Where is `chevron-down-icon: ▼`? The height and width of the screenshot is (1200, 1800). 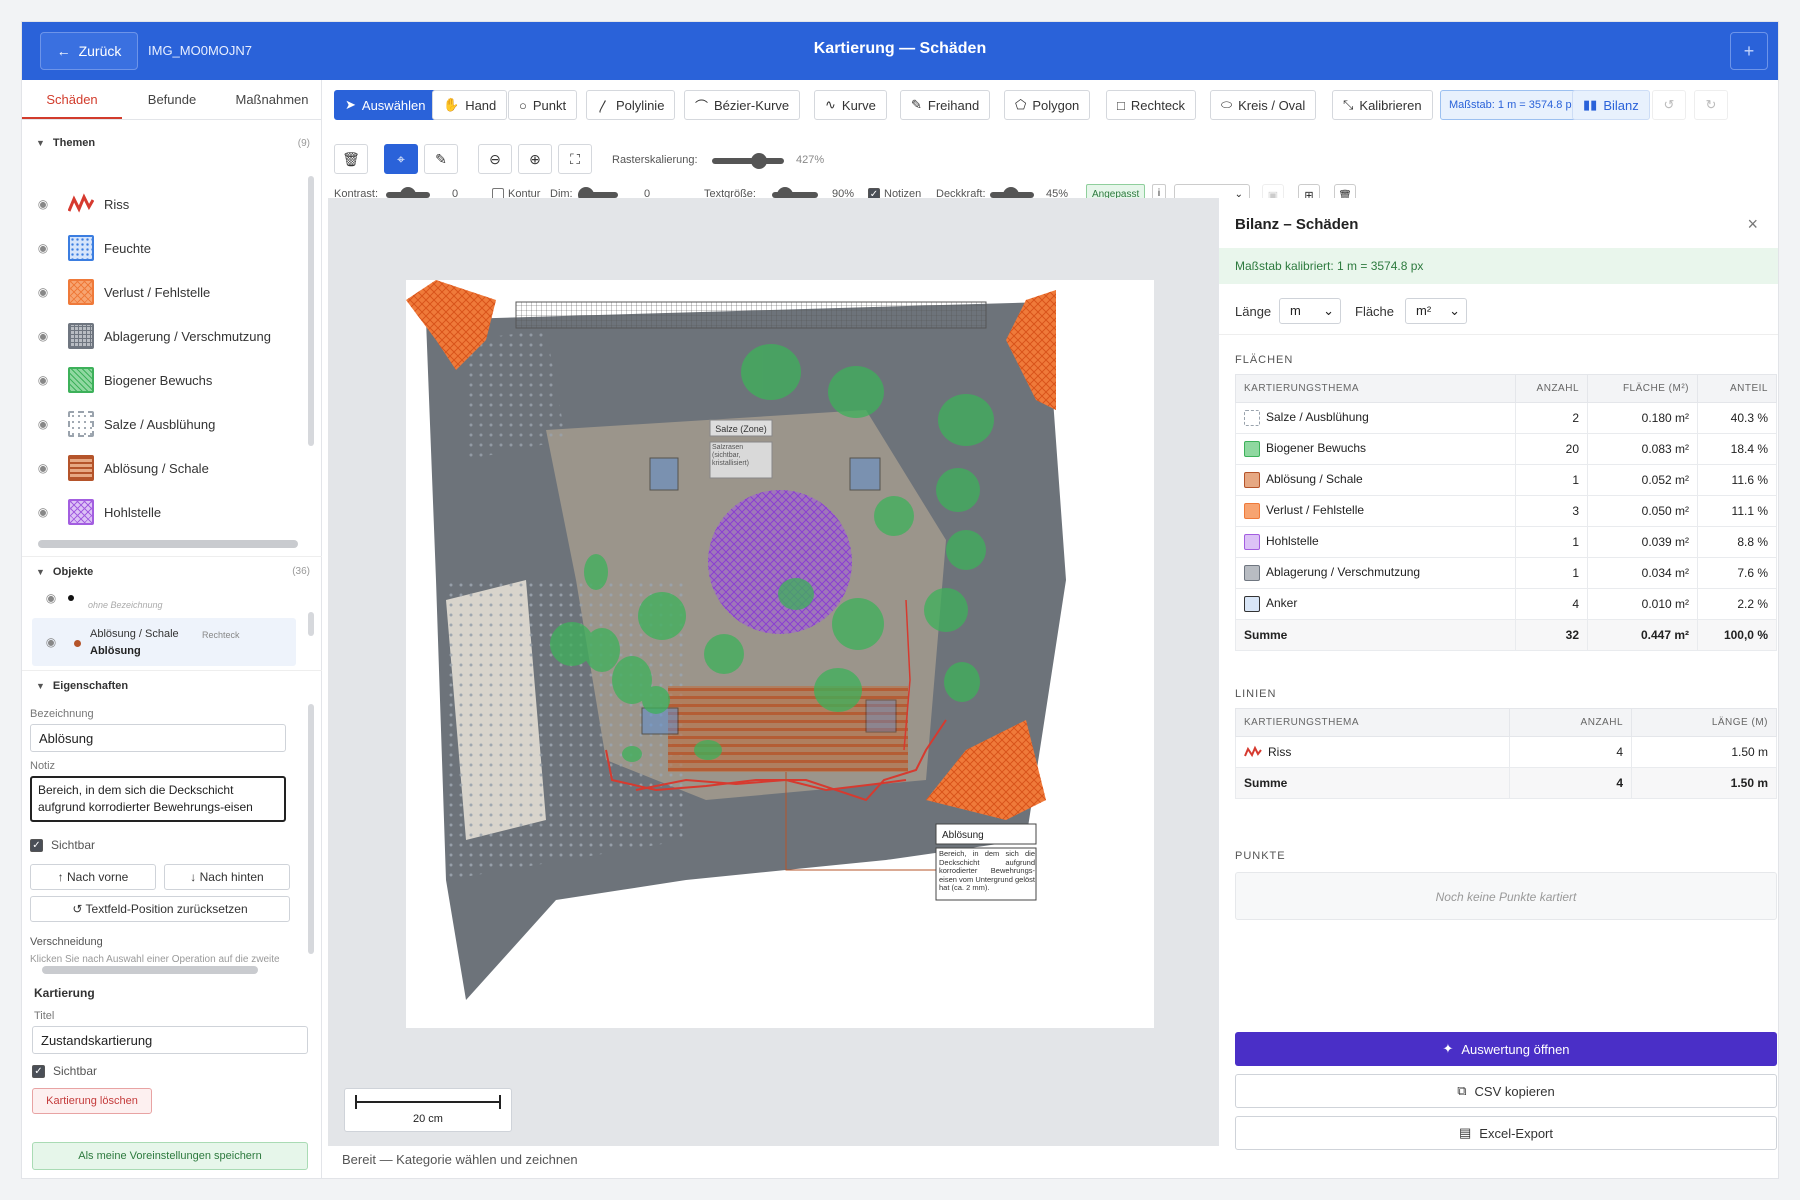 chevron-down-icon: ▼ is located at coordinates (40, 571).